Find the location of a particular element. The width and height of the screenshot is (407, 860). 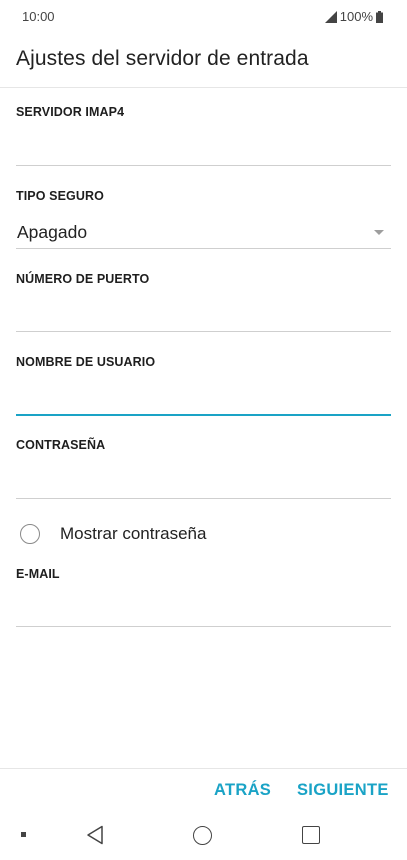

port-input is located at coordinates (203, 315).